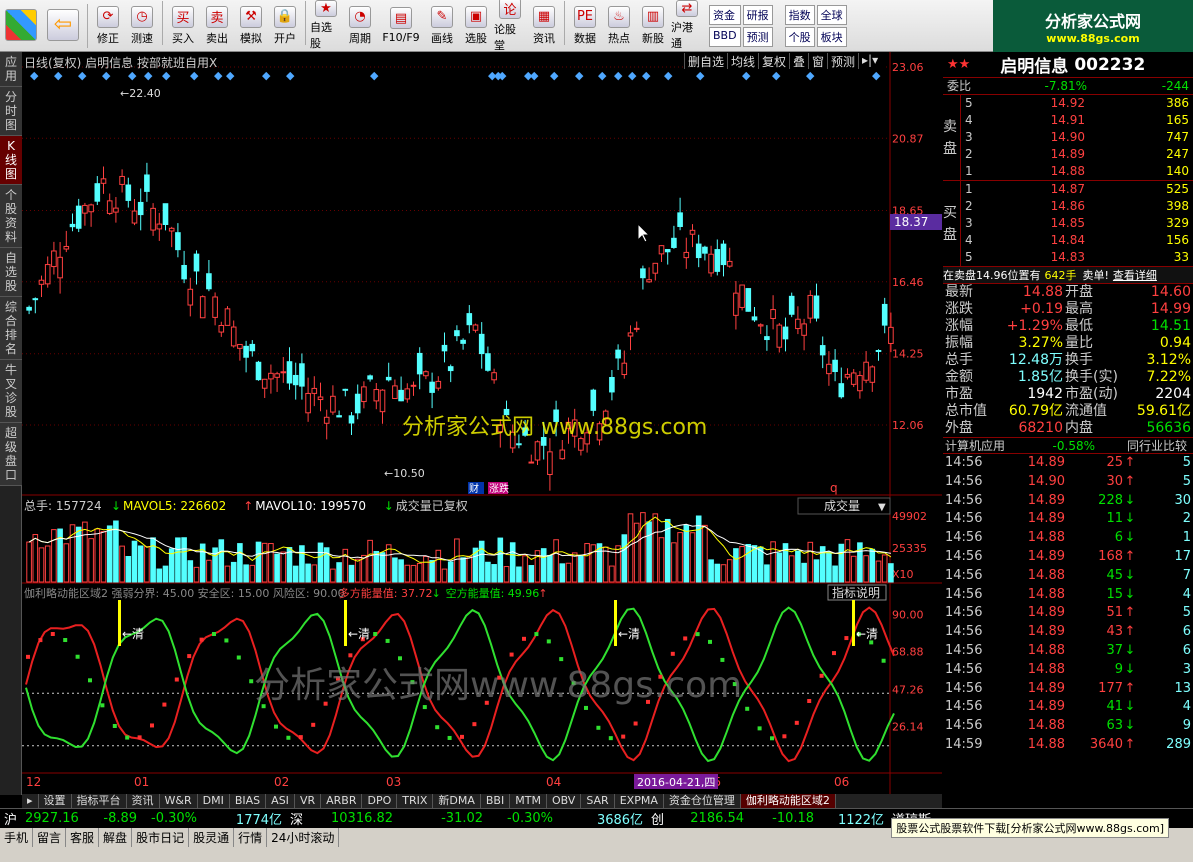 This screenshot has width=1193, height=862. I want to click on side-tab-0: 应用, so click(11, 69).